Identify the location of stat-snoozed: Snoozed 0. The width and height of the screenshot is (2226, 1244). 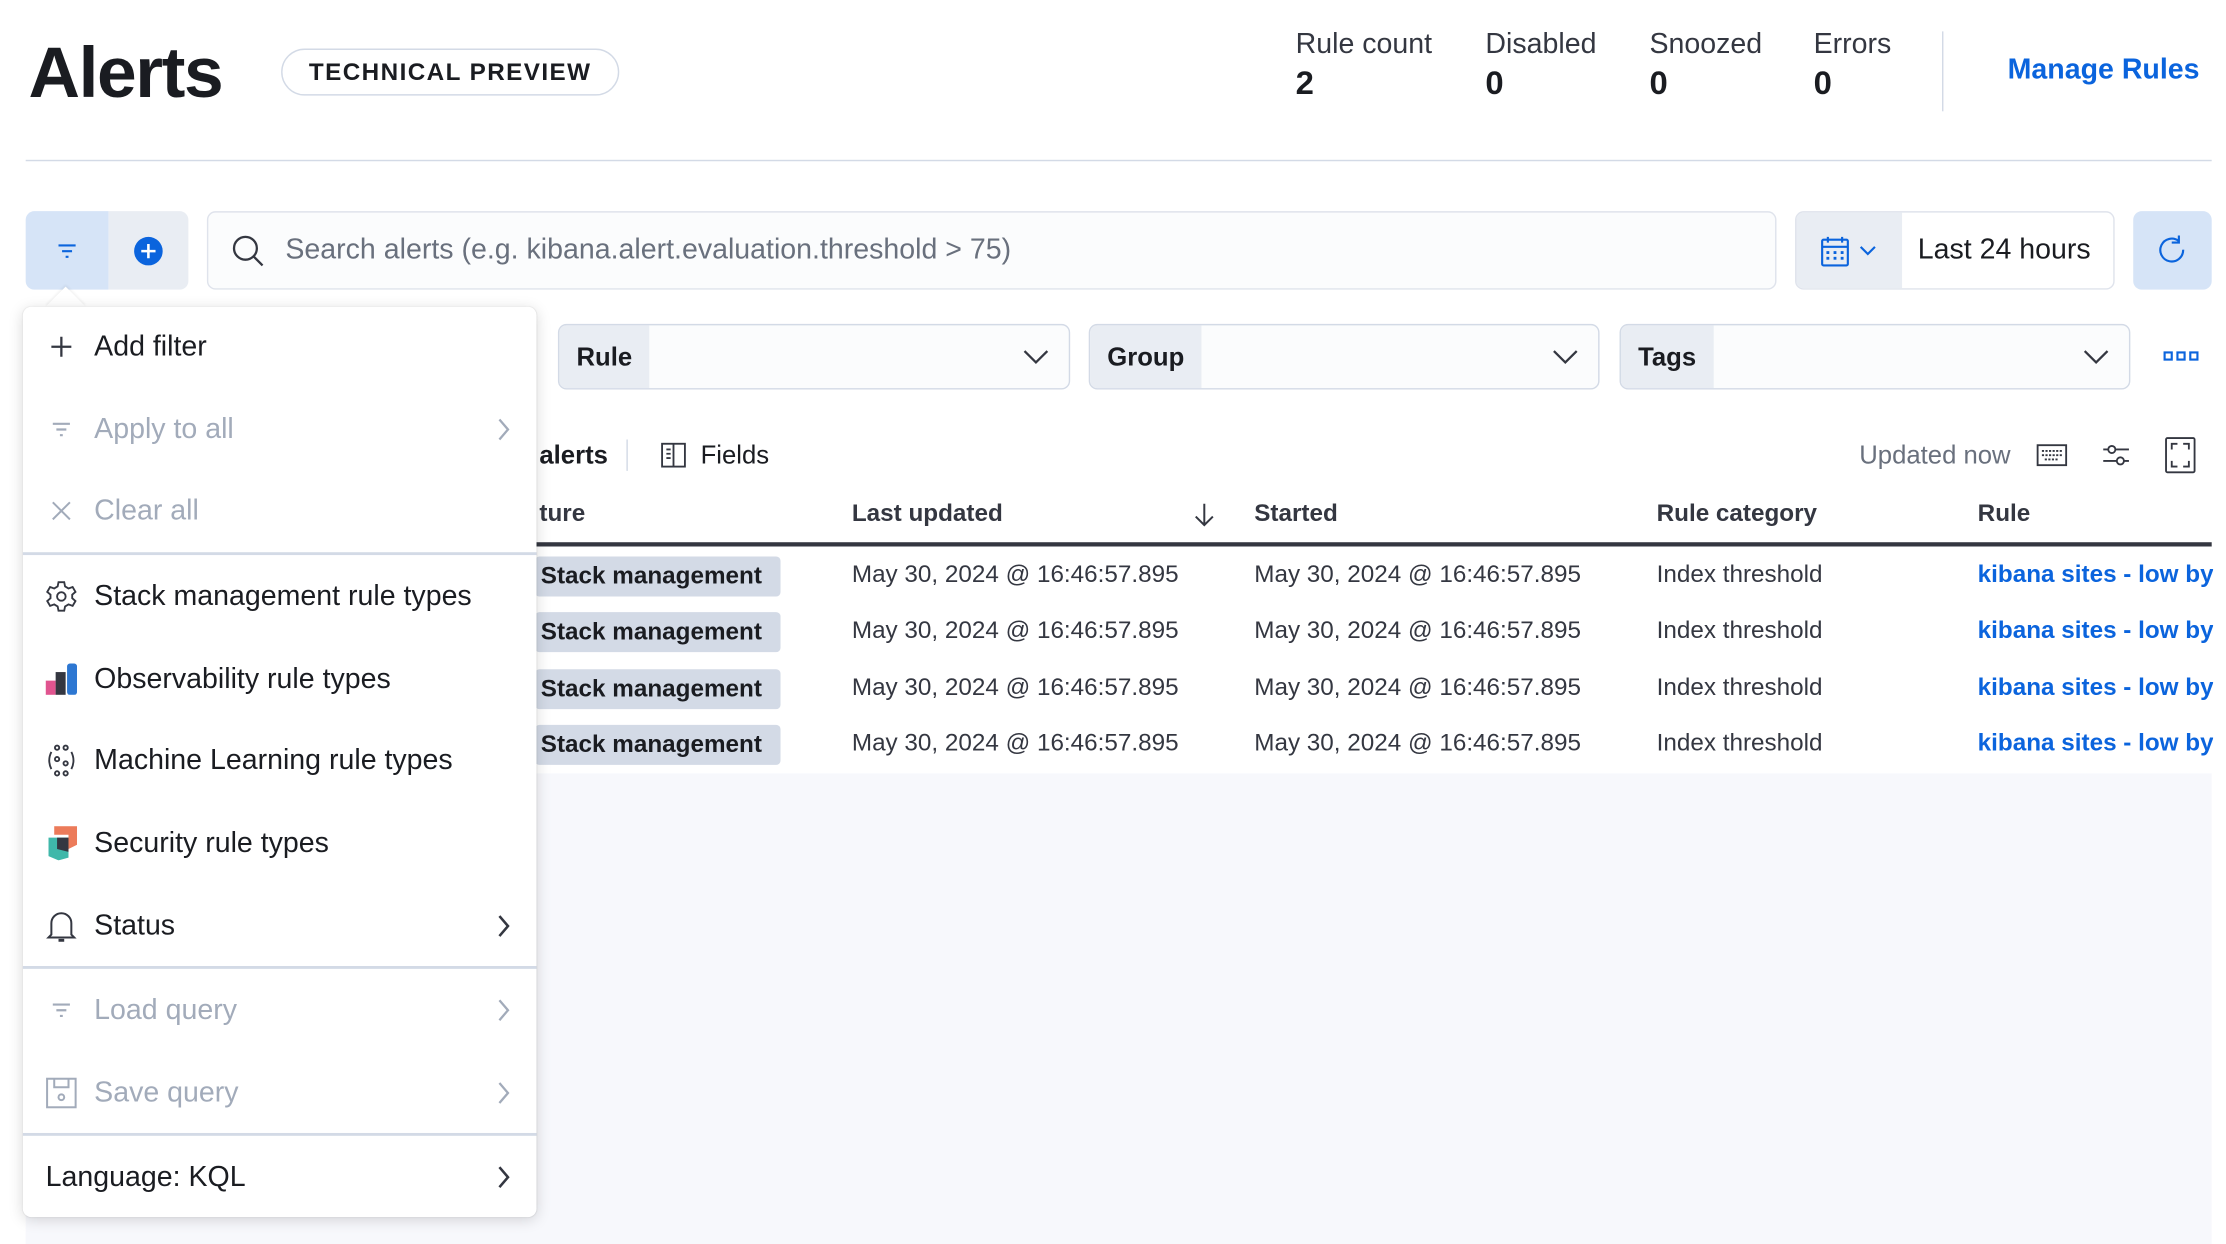
(1705, 66).